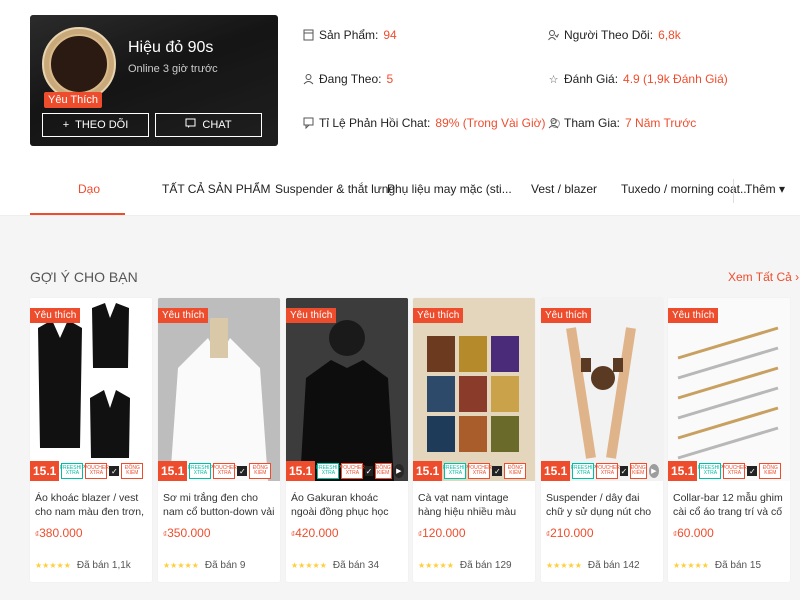 This screenshot has width=800, height=600. I want to click on chat-label: CHAT, so click(217, 125).